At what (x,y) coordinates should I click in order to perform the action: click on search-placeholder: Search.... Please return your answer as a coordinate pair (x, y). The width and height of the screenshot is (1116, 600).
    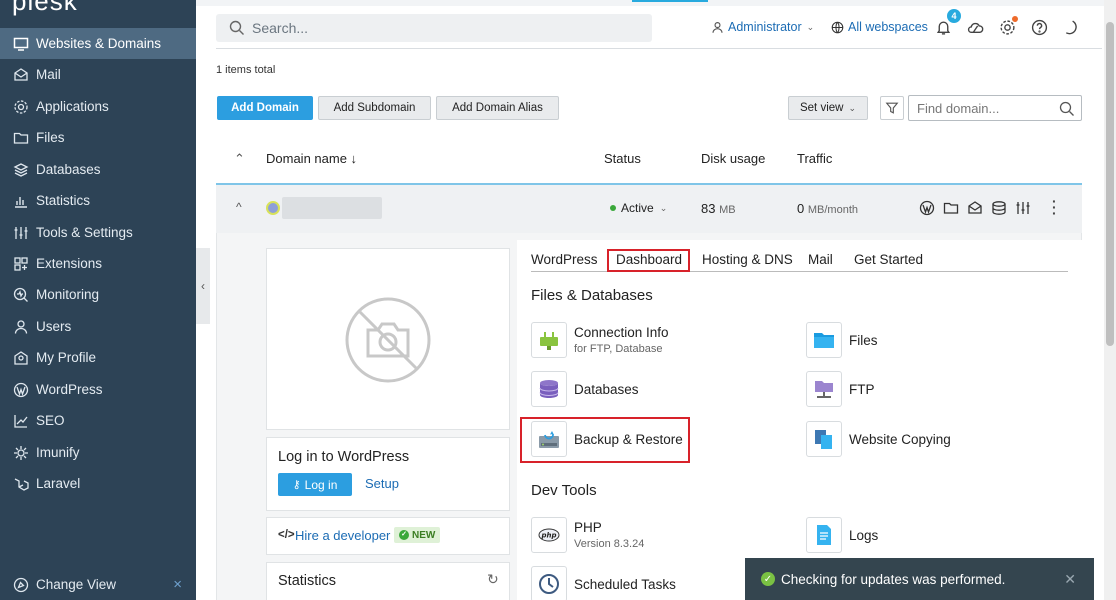
    Looking at the image, I should click on (280, 28).